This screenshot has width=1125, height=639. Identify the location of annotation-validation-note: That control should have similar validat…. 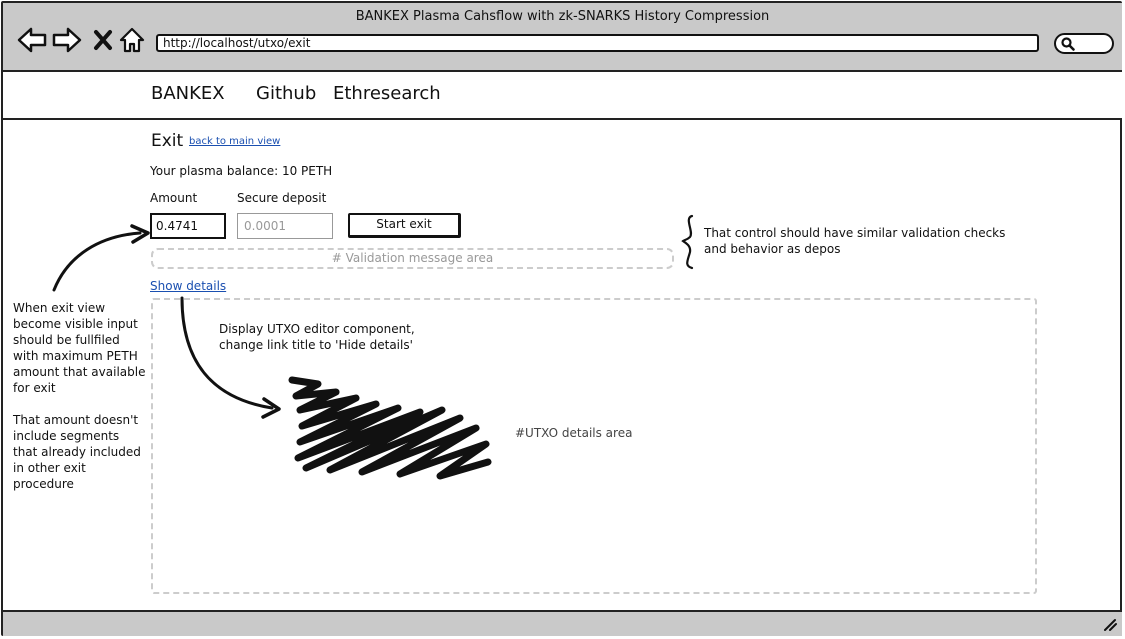
(854, 241).